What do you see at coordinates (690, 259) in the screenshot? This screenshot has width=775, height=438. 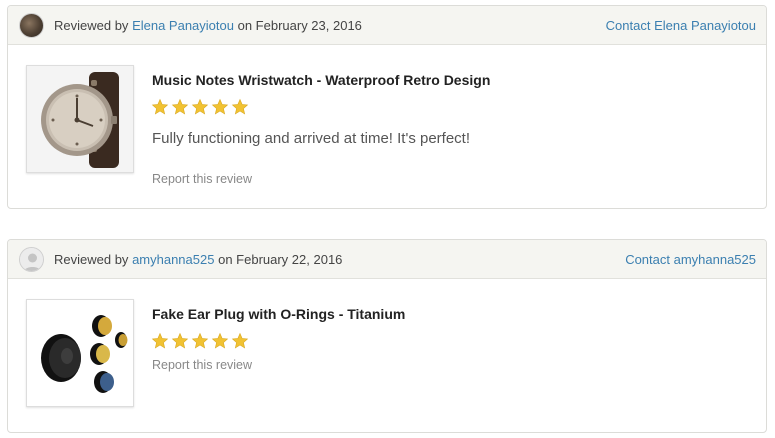 I see `contact-reviewer-link: Contact amyhanna525` at bounding box center [690, 259].